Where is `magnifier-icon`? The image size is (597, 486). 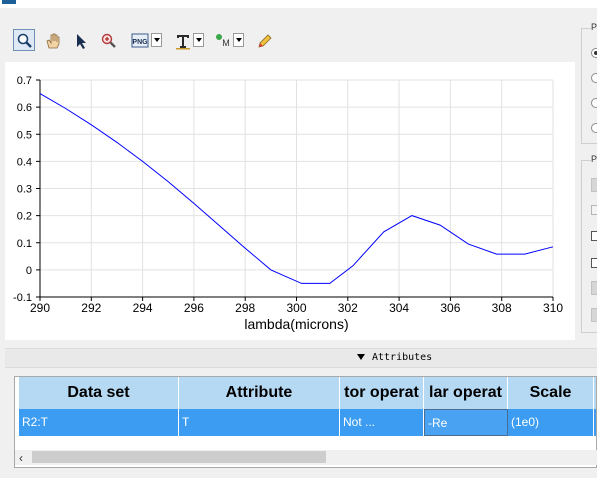
magnifier-icon is located at coordinates (24, 40).